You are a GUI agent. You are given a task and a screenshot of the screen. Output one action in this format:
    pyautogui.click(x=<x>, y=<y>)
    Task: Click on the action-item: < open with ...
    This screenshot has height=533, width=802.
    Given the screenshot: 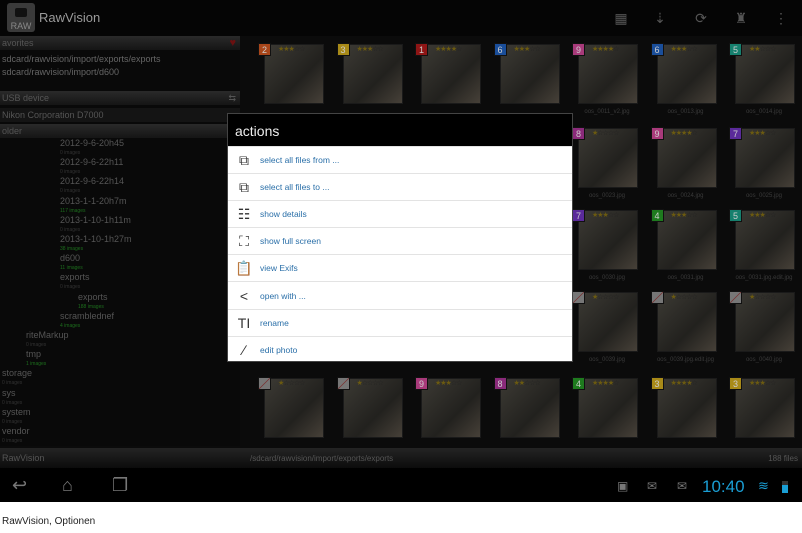 What is the action you would take?
    pyautogui.click(x=400, y=294)
    